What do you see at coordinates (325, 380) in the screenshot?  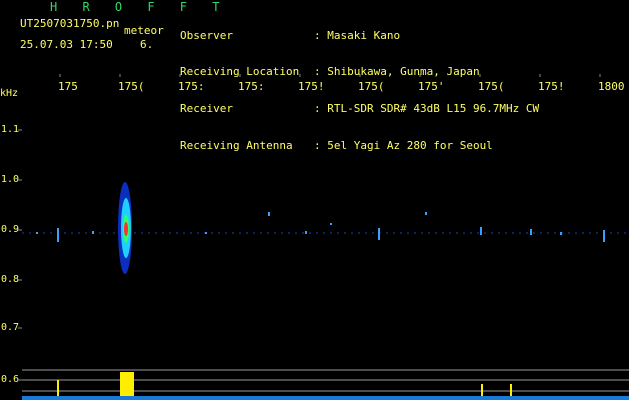 I see `level-guide-lines` at bounding box center [325, 380].